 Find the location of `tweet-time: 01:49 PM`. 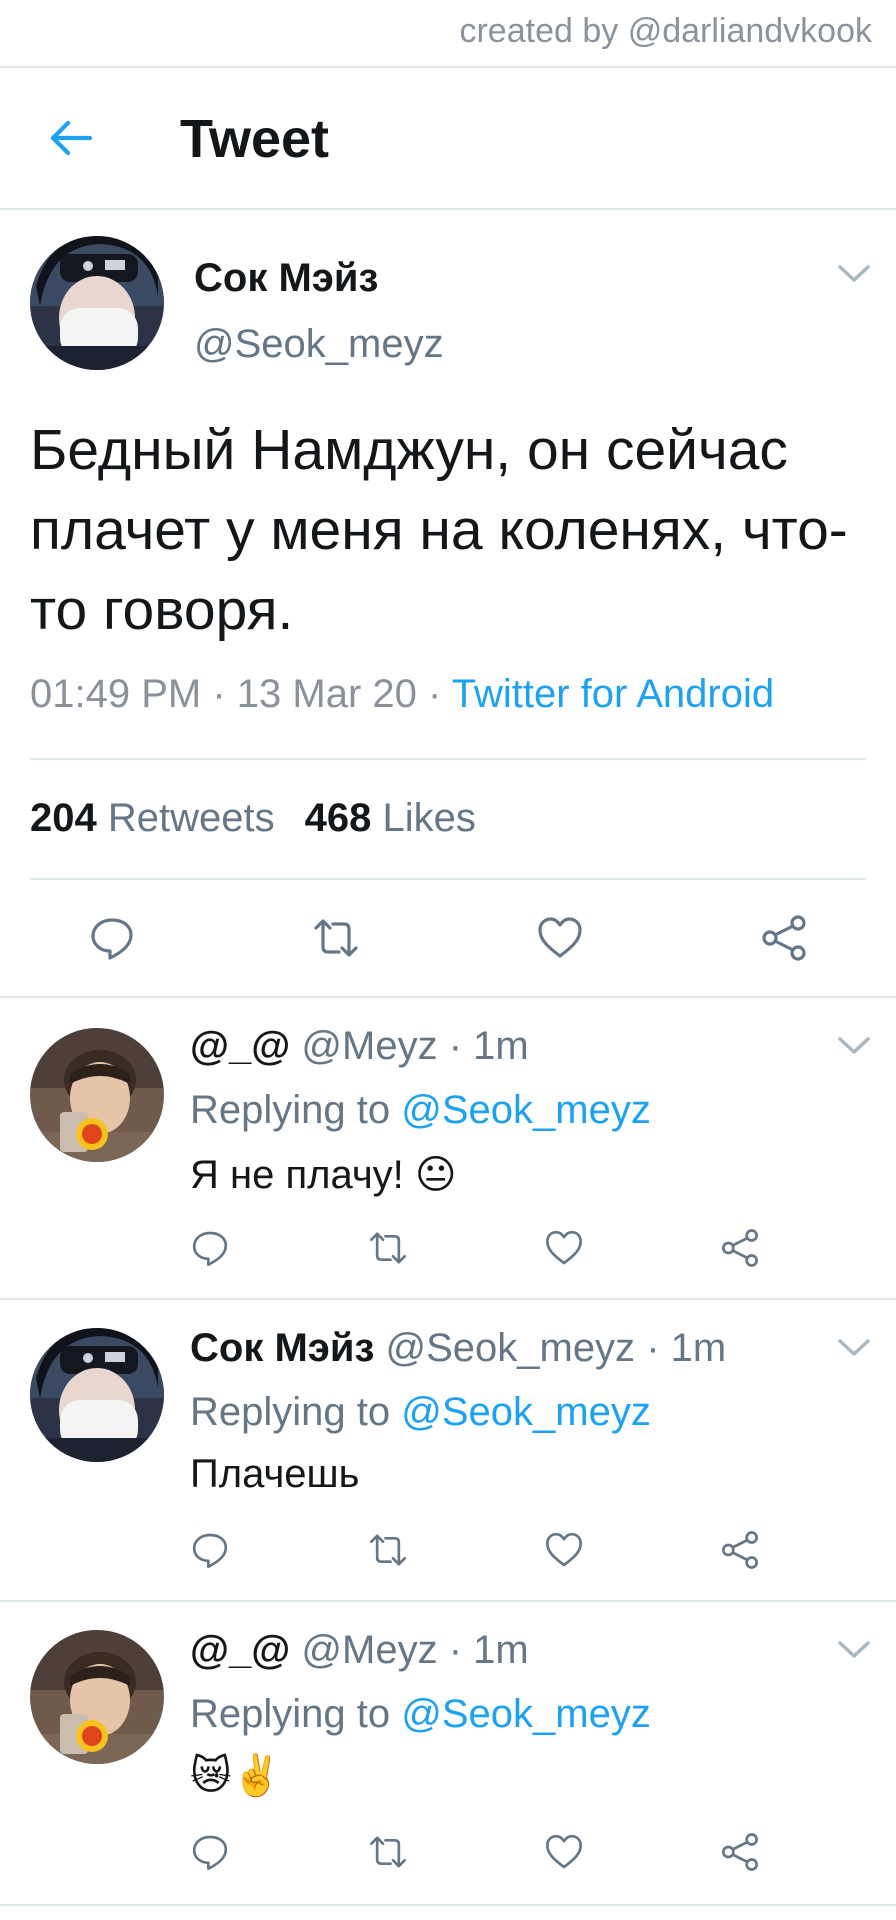

tweet-time: 01:49 PM is located at coordinates (116, 694).